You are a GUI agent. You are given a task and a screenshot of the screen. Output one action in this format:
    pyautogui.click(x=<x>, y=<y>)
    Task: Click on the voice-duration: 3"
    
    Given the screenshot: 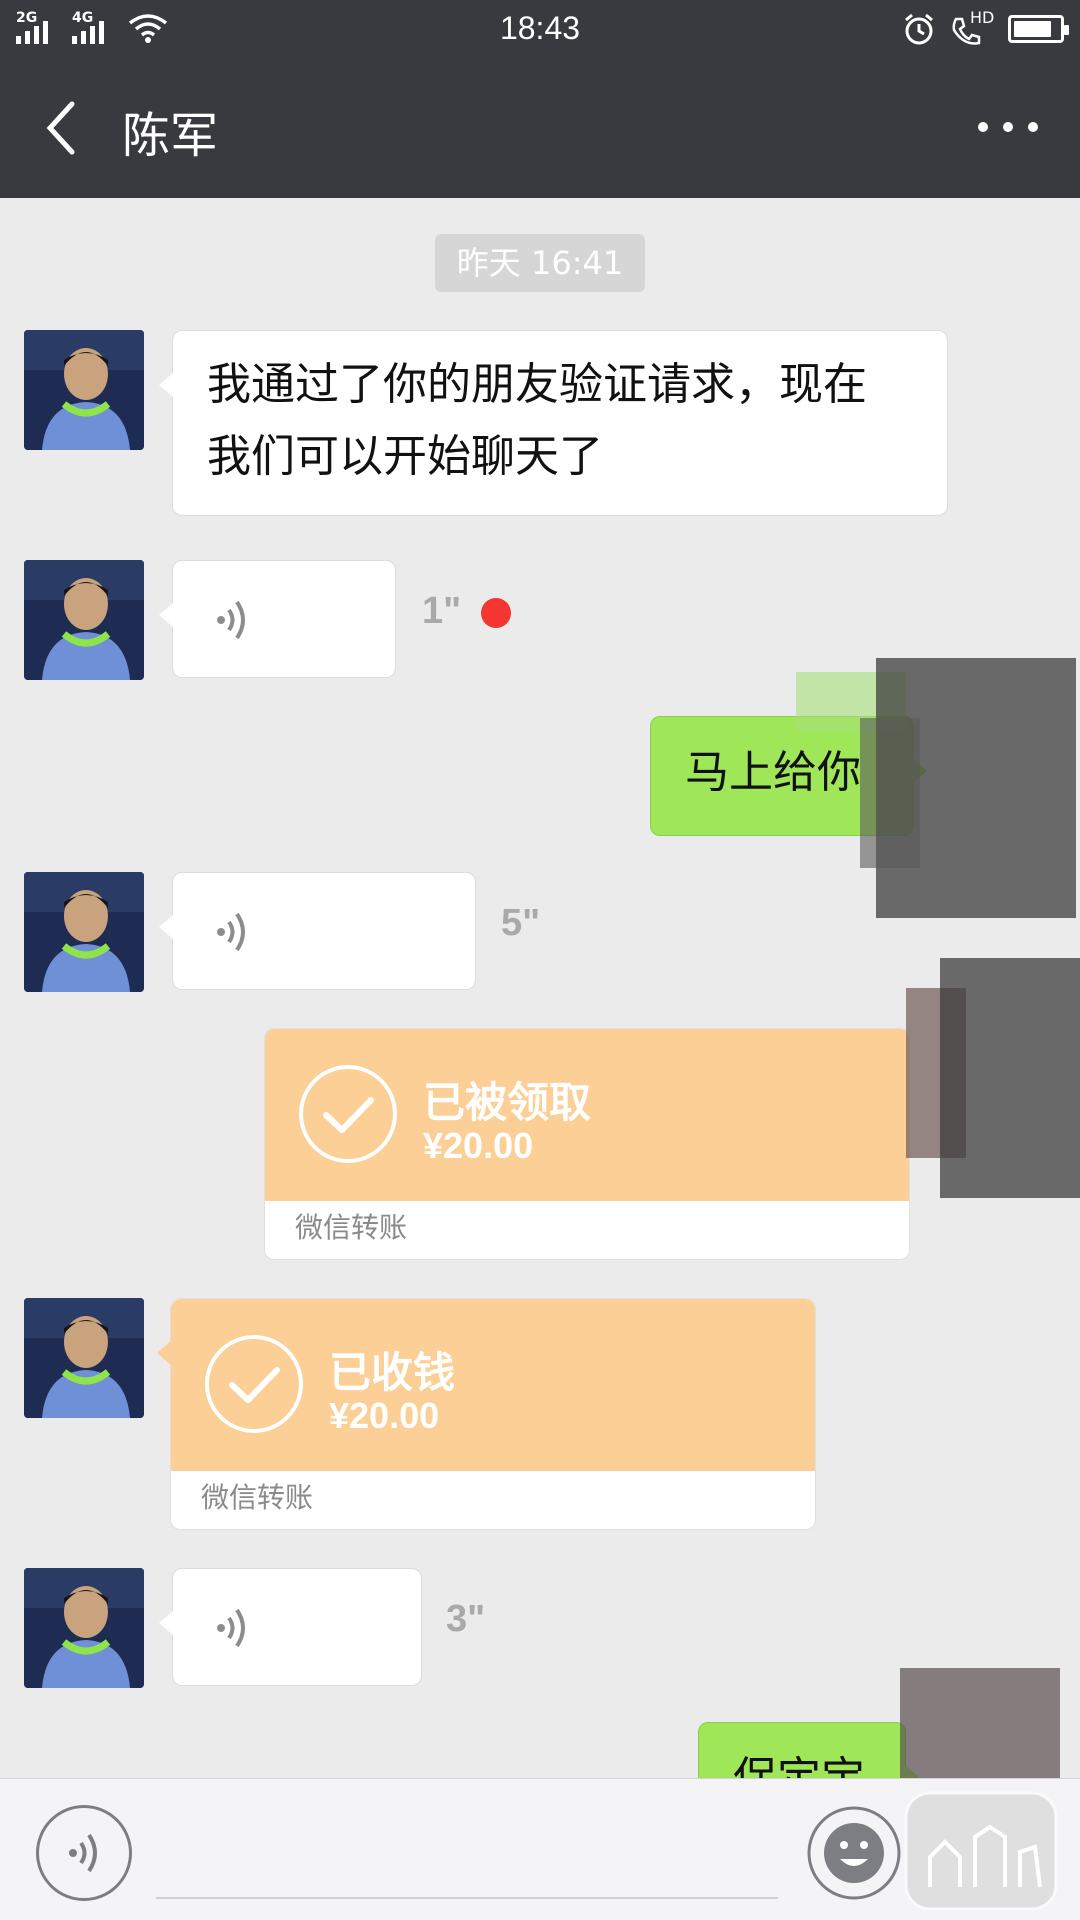 What is the action you would take?
    pyautogui.click(x=466, y=1619)
    